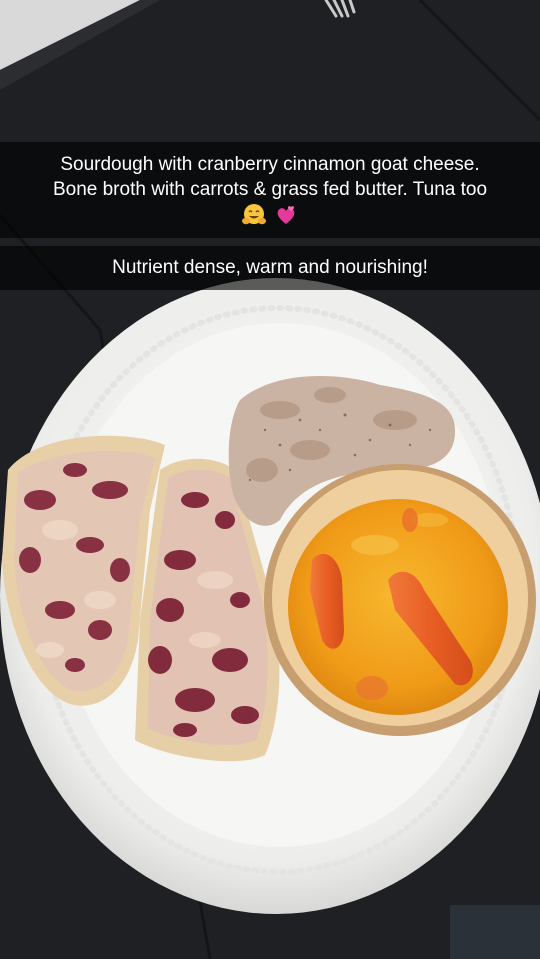  Describe the element at coordinates (270, 214) in the screenshot. I see `caption-emojis` at that location.